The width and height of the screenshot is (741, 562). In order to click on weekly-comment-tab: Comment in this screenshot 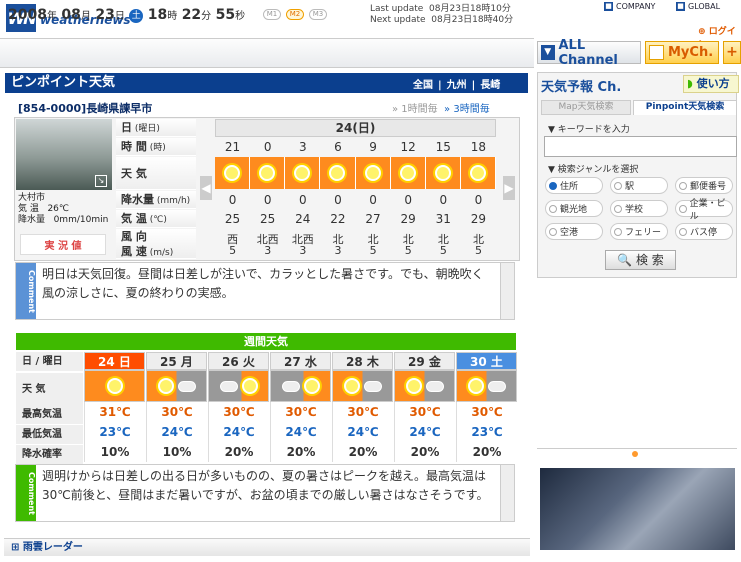, I will do `click(26, 493)`.